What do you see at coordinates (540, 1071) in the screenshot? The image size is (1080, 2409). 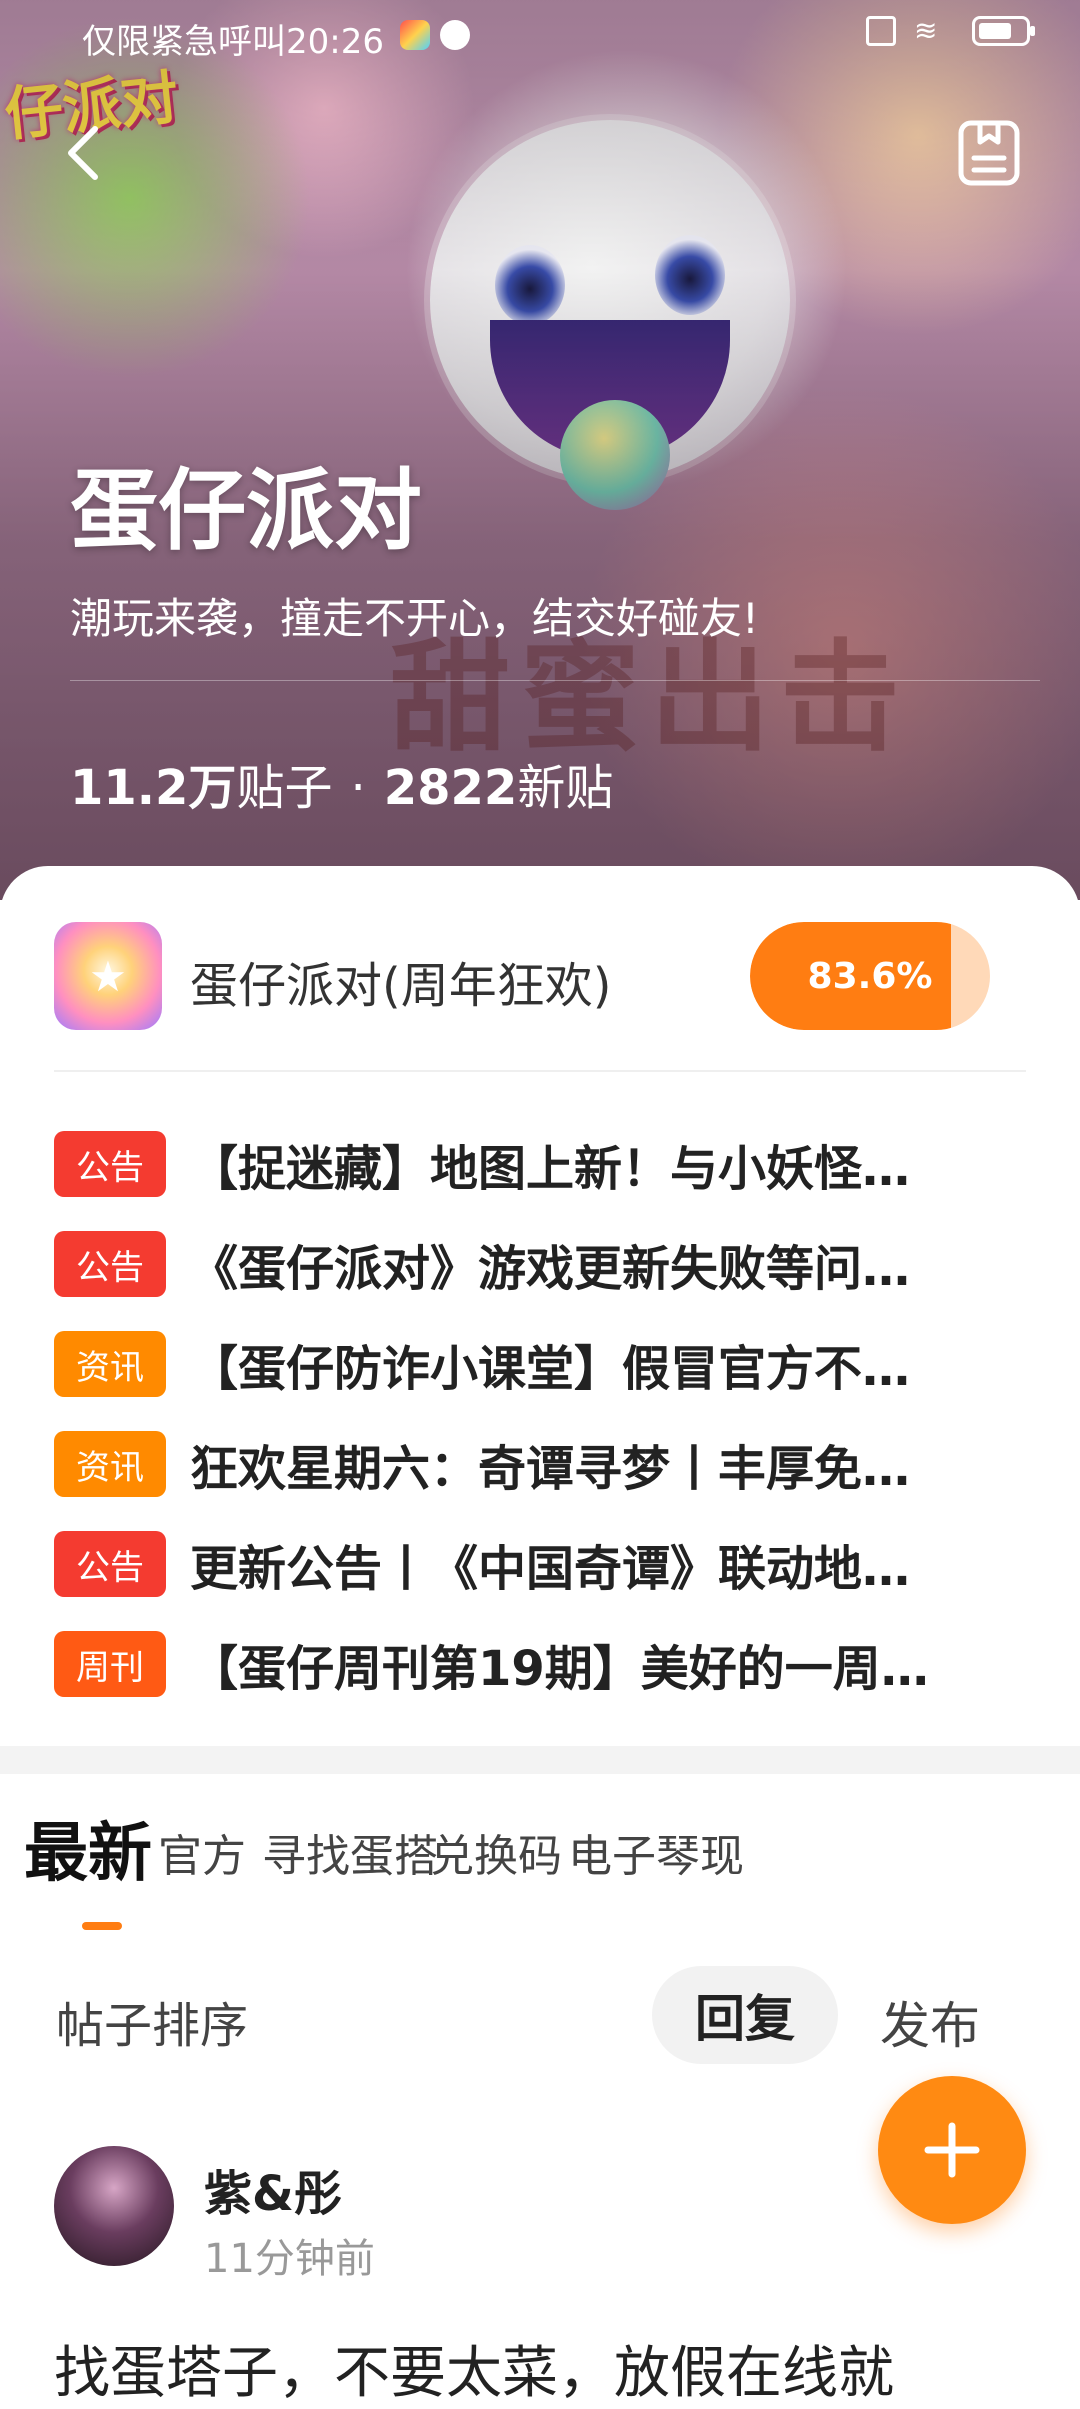 I see `card-divider` at bounding box center [540, 1071].